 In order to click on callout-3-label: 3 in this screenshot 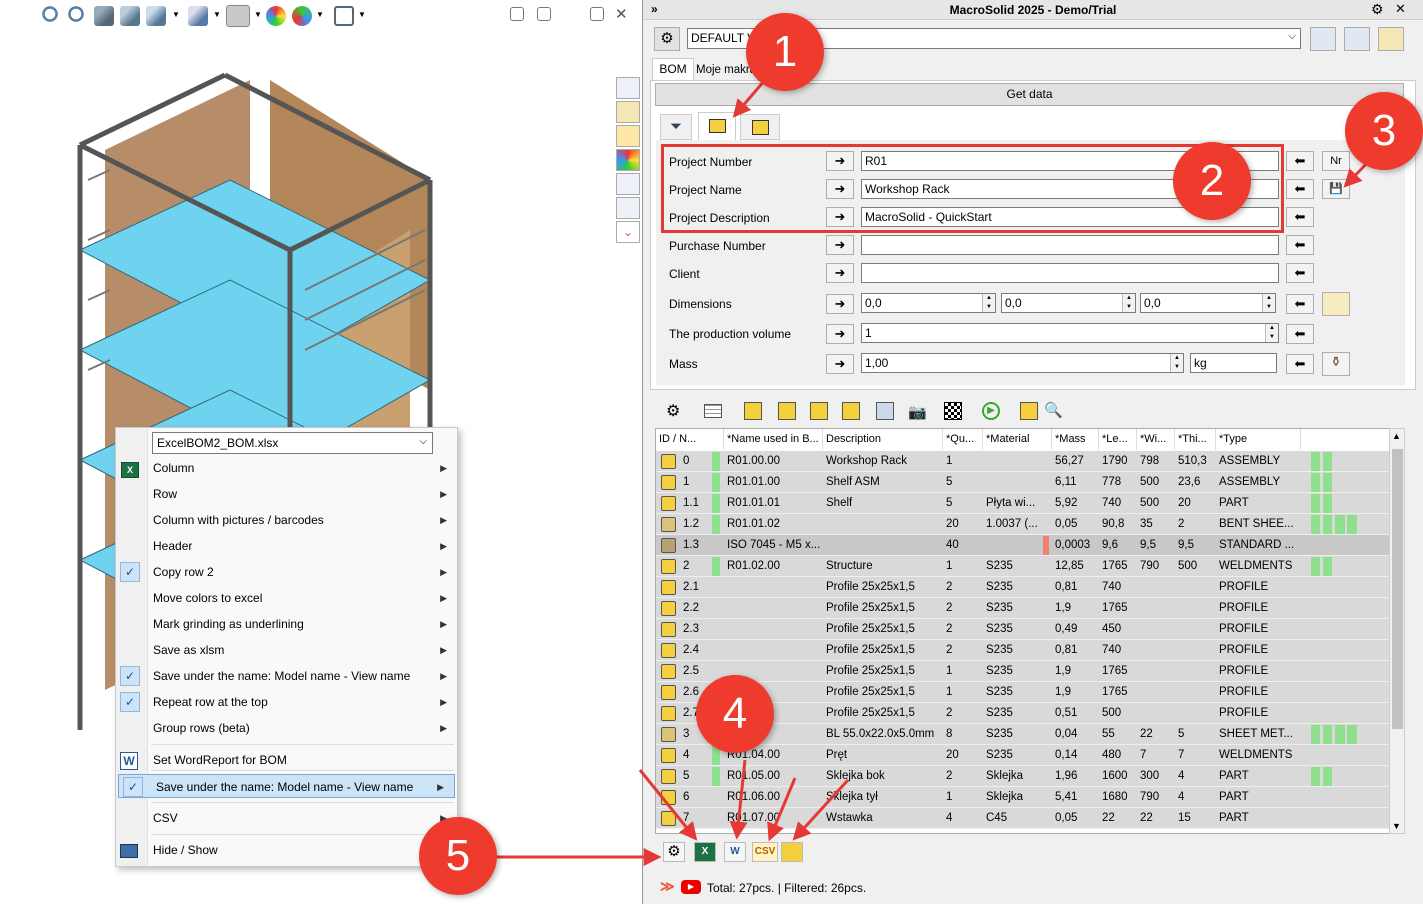, I will do `click(1384, 130)`.